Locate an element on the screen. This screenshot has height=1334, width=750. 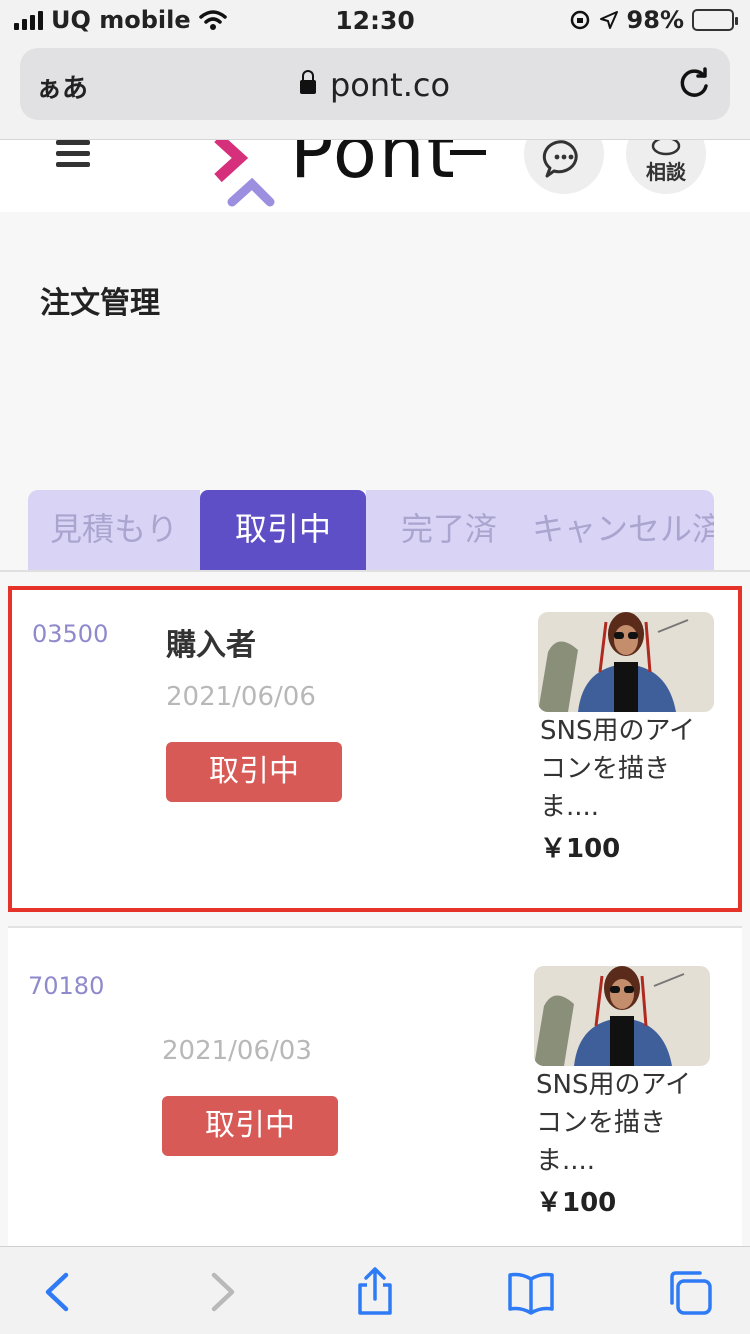
status-right-group: 98% is located at coordinates (653, 20).